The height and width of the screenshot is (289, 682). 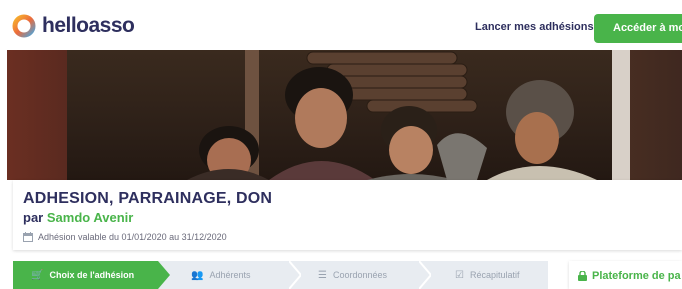 I want to click on campaign-title: ADHESION, PARRAINAGE, DON, so click(x=148, y=198).